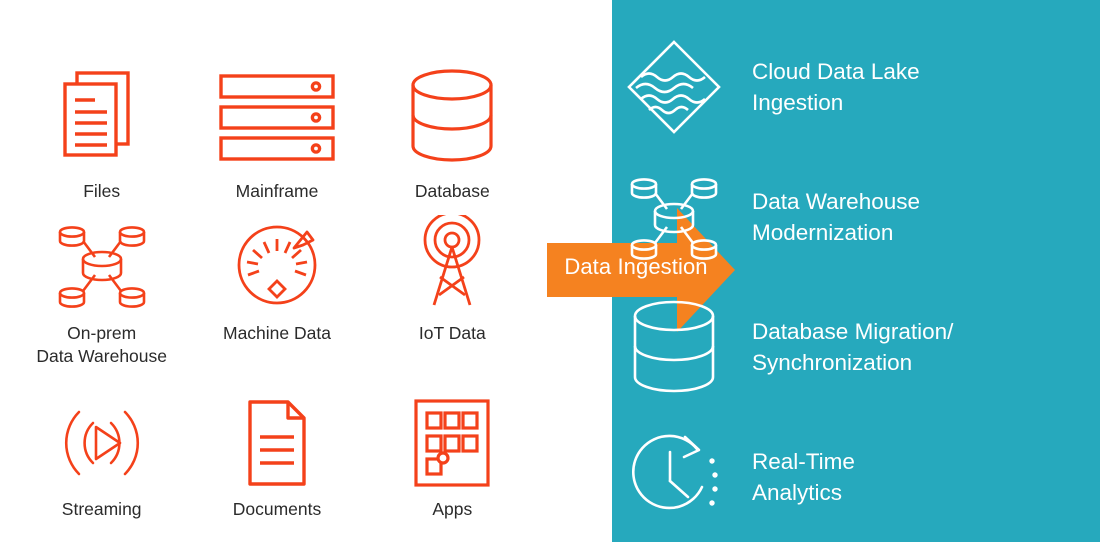 The width and height of the screenshot is (1100, 542). What do you see at coordinates (674, 347) in the screenshot?
I see `database-cylinder-icon` at bounding box center [674, 347].